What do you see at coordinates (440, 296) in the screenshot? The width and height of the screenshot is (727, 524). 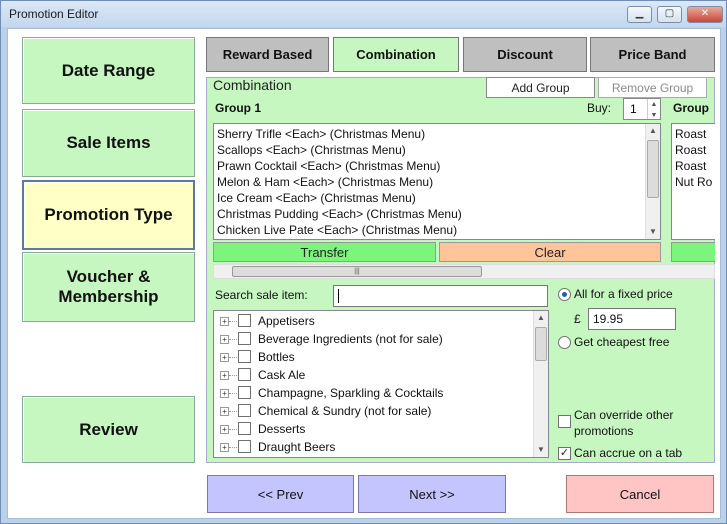 I see `search-sale-item-input` at bounding box center [440, 296].